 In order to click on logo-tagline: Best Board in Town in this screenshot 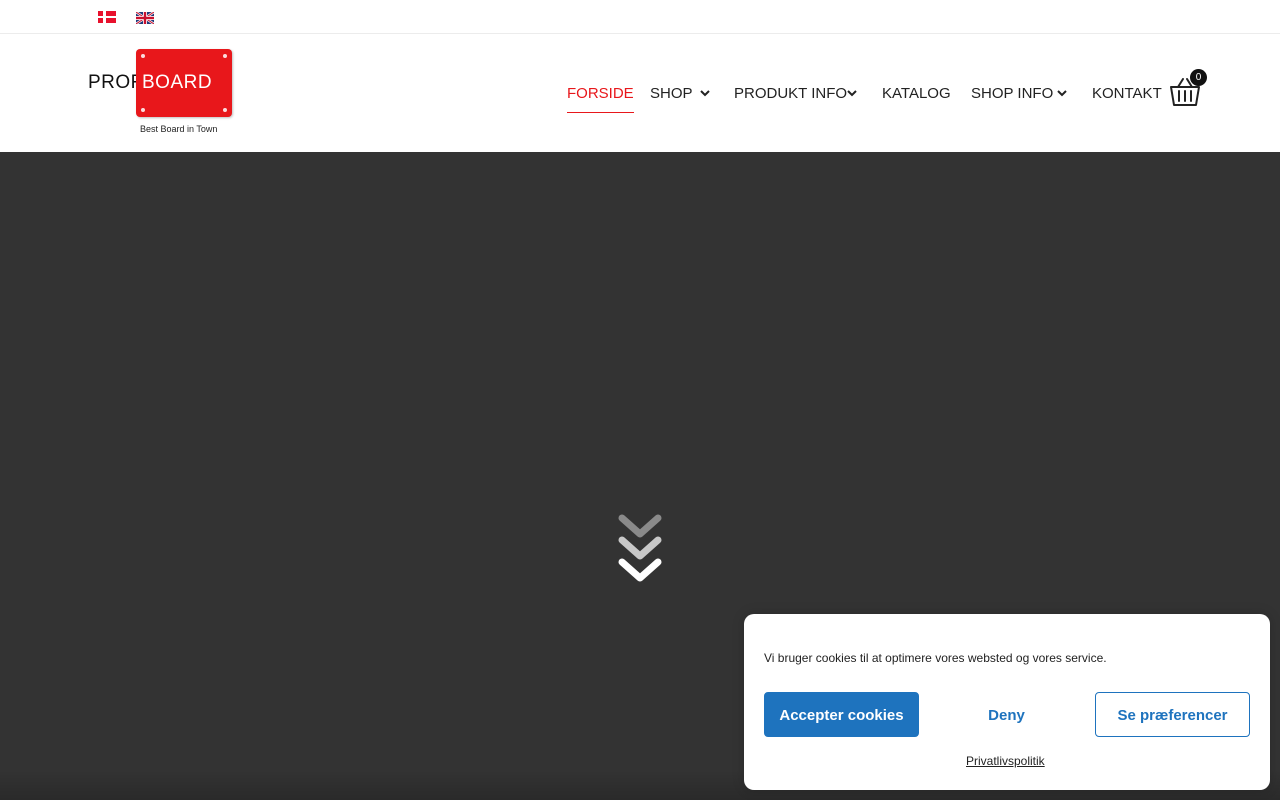, I will do `click(179, 129)`.